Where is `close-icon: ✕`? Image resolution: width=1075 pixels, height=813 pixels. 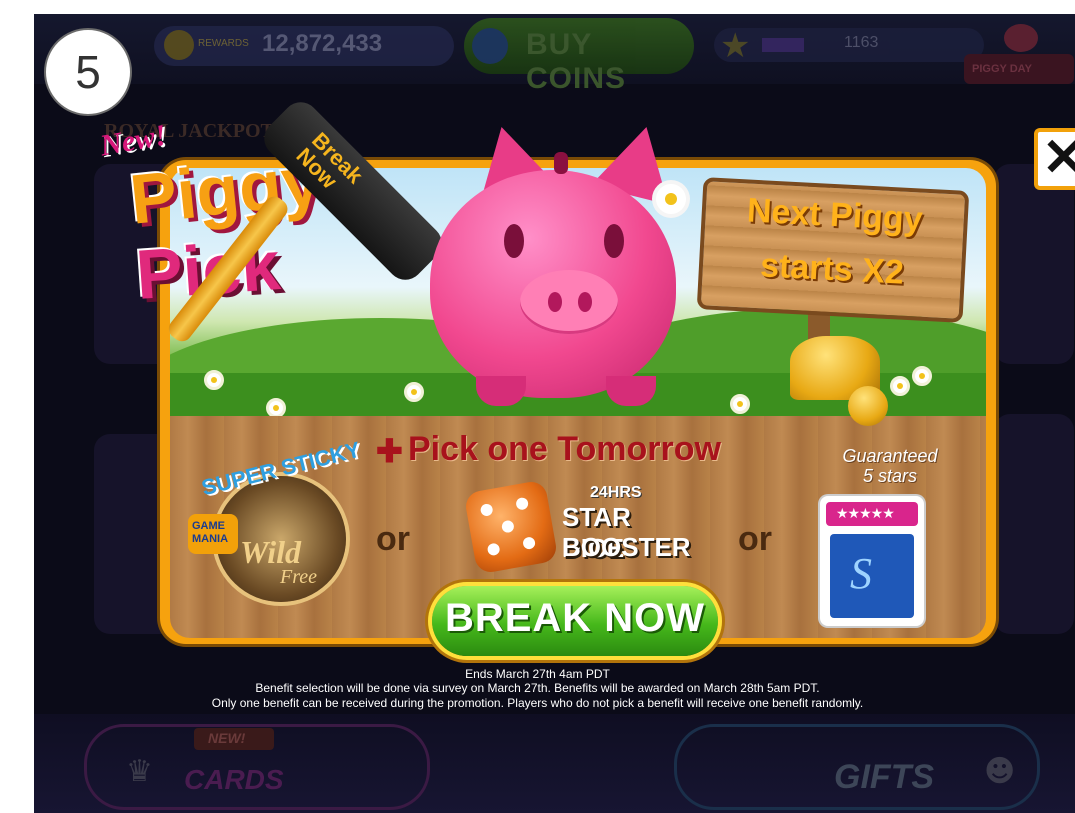
close-icon: ✕ is located at coordinates (1058, 158).